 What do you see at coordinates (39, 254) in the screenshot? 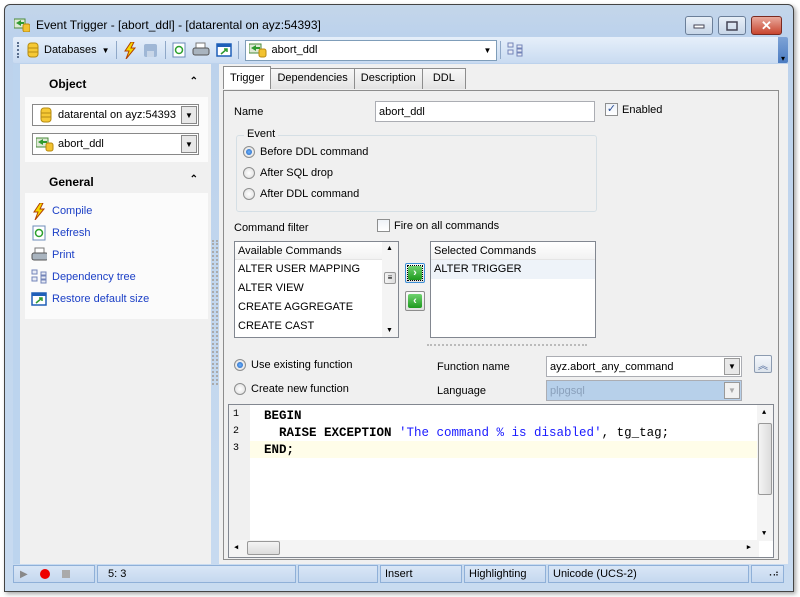
I see `printer-icon` at bounding box center [39, 254].